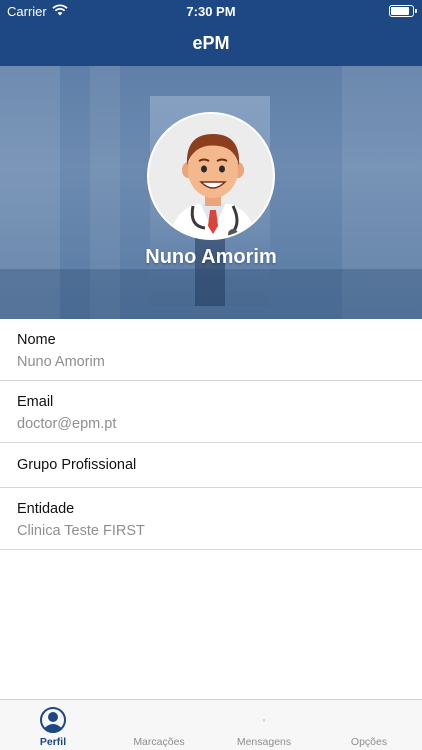 Image resolution: width=422 pixels, height=750 pixels. Describe the element at coordinates (53, 742) in the screenshot. I see `tab-label: Perfil` at that location.